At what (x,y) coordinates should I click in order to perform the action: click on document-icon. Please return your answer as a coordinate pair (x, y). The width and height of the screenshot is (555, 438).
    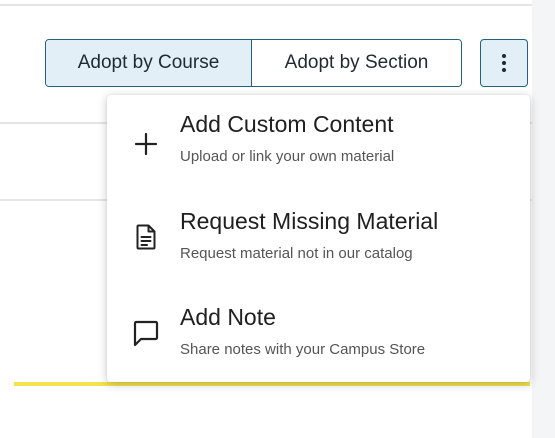
    Looking at the image, I should click on (146, 237).